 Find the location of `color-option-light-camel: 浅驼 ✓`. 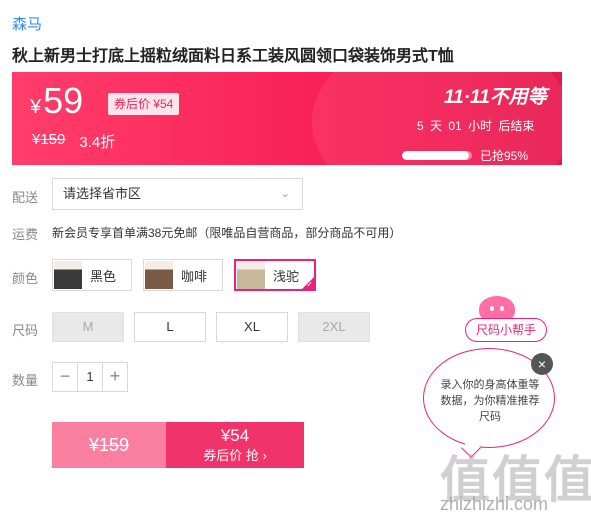

color-option-light-camel: 浅驼 ✓ is located at coordinates (275, 275).